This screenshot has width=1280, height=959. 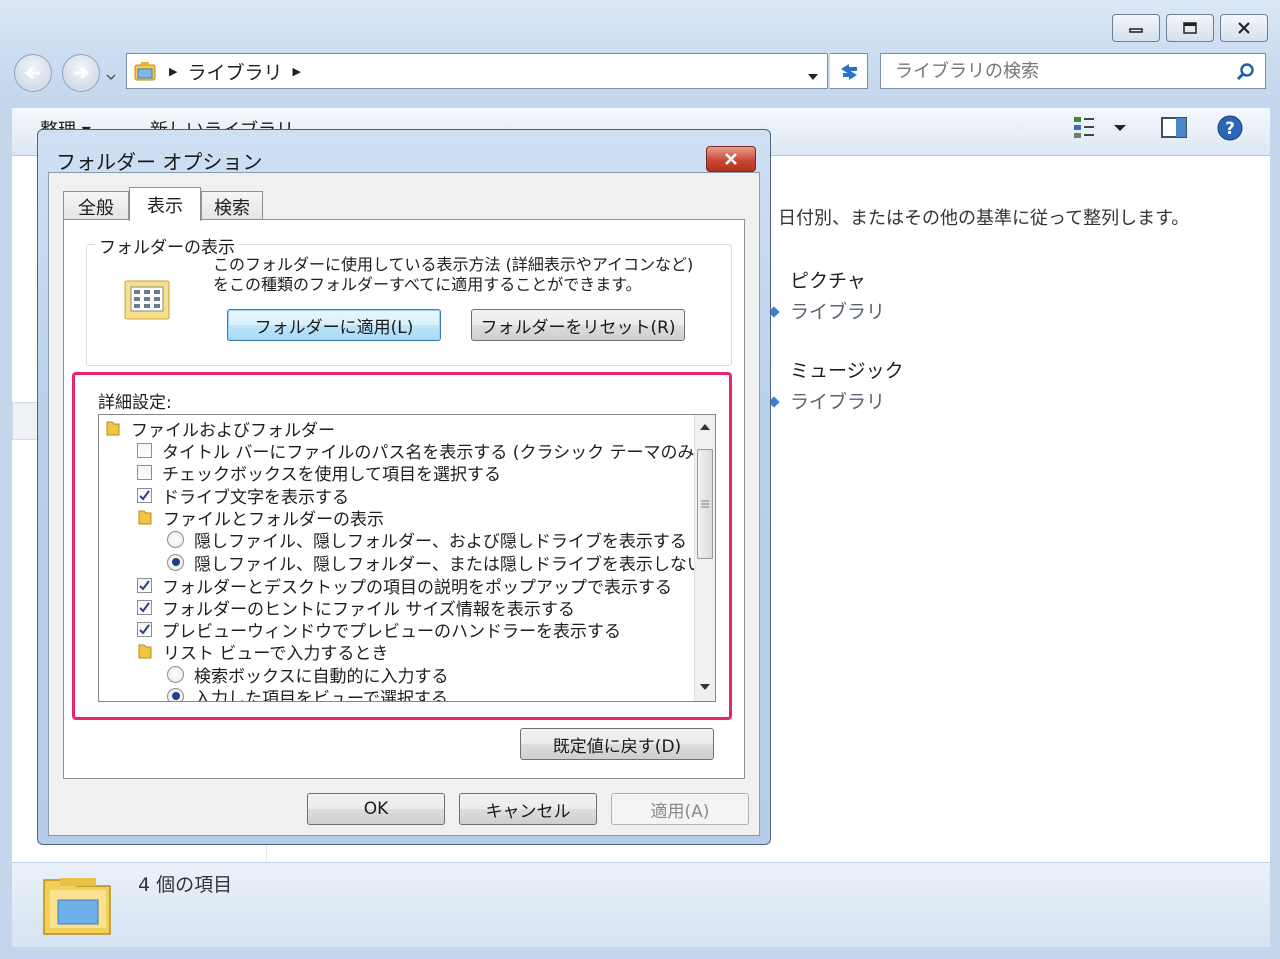 What do you see at coordinates (1055, 71) in the screenshot?
I see `search-input` at bounding box center [1055, 71].